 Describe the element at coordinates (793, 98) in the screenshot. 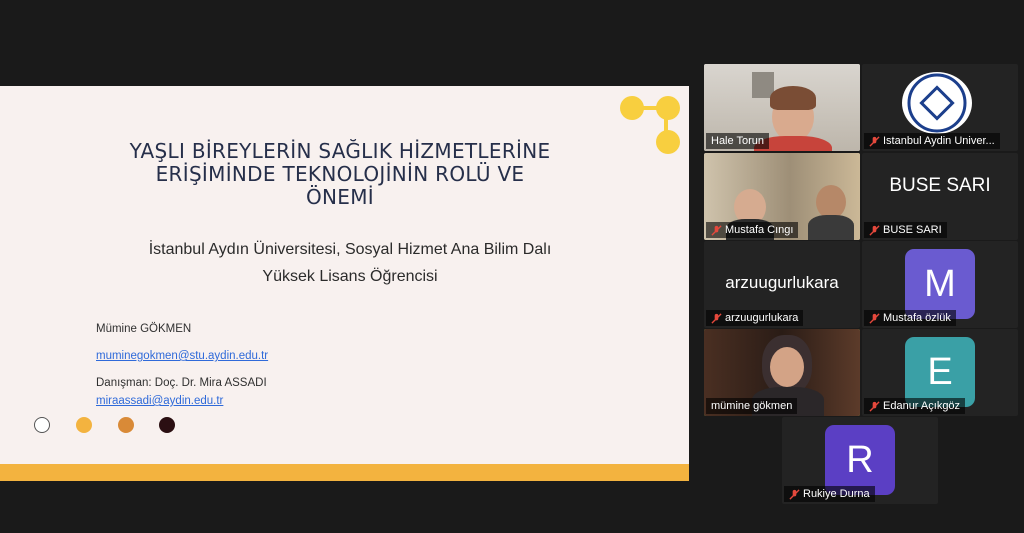

I see `participant-hair` at that location.